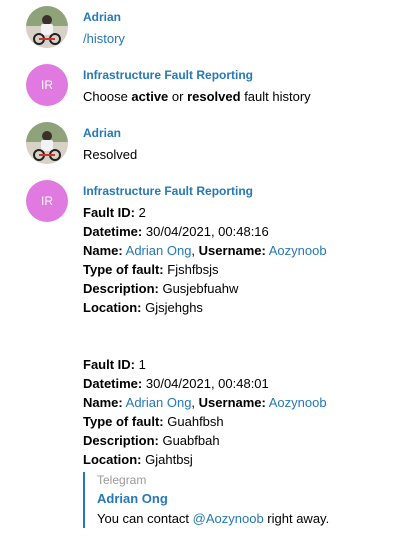  I want to click on bold-text: resolved, so click(214, 96).